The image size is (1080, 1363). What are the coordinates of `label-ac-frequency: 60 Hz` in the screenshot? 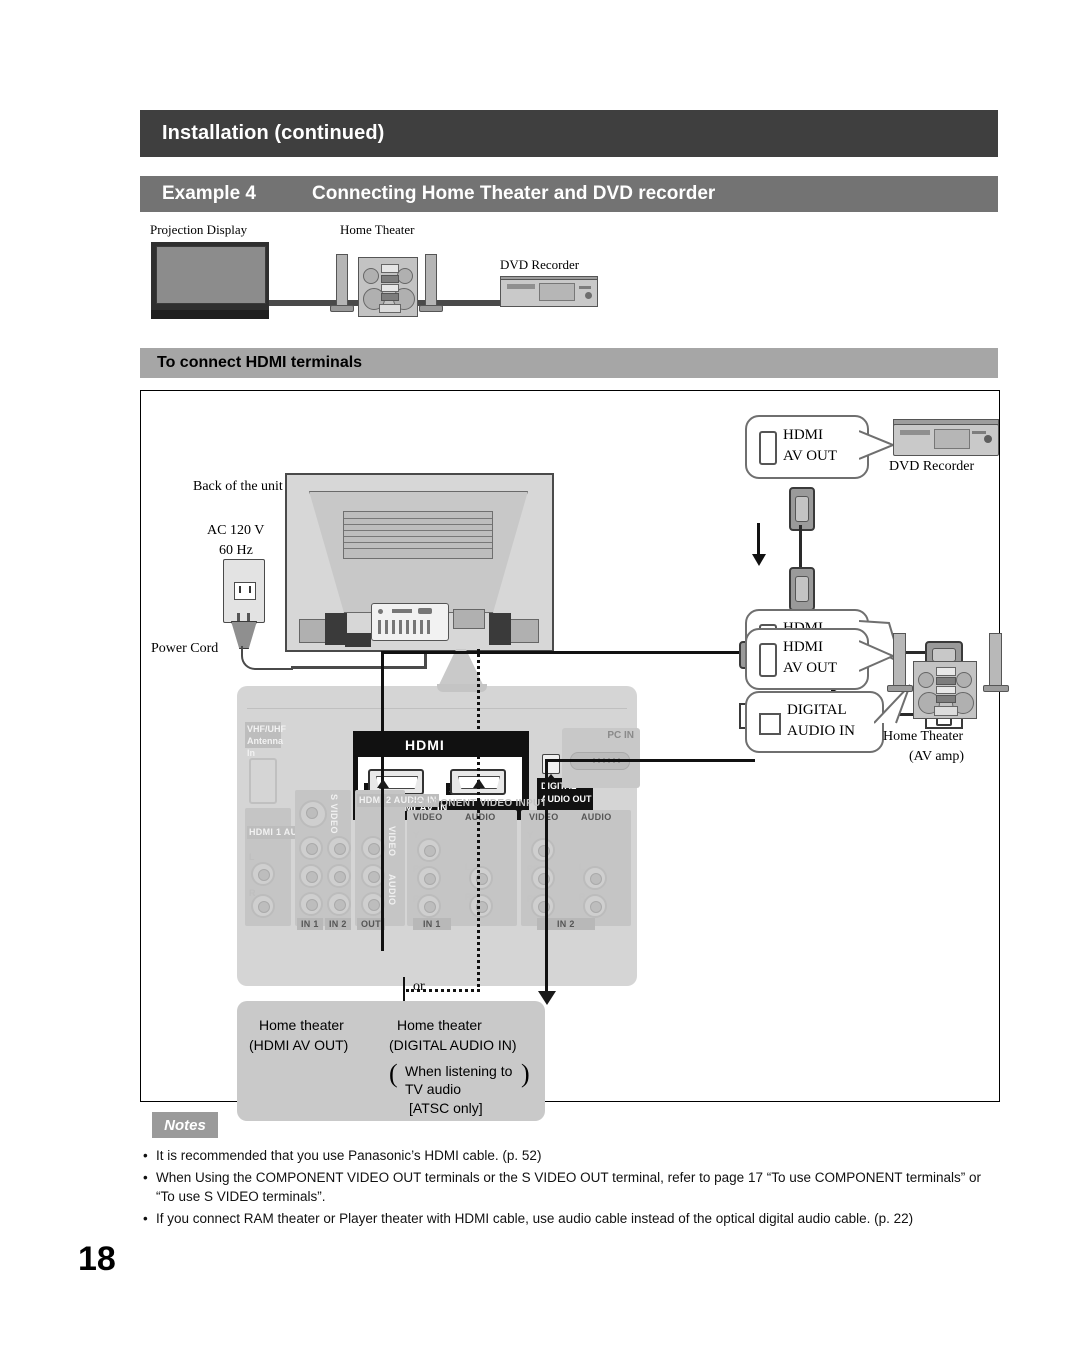 It's located at (236, 550).